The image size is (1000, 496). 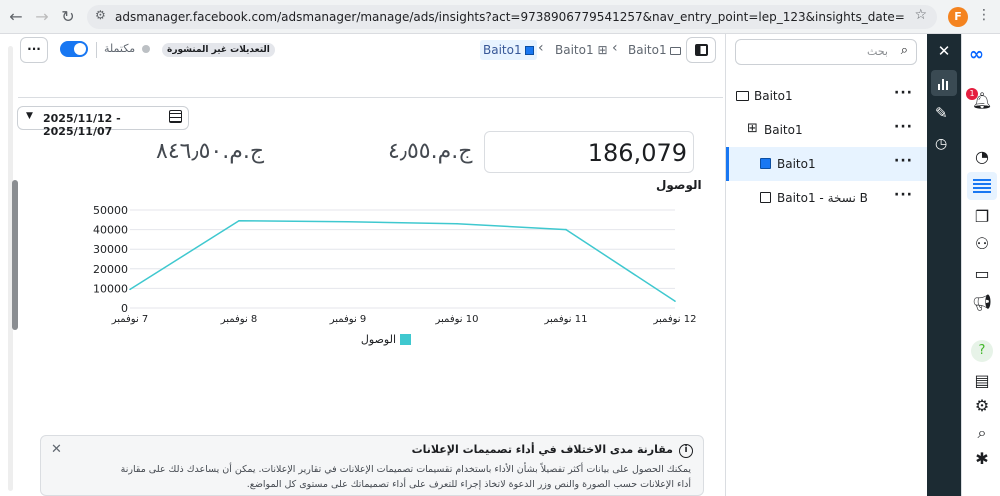 What do you see at coordinates (239, 319) in the screenshot?
I see `x-tick-label: 8 نوفمبر` at bounding box center [239, 319].